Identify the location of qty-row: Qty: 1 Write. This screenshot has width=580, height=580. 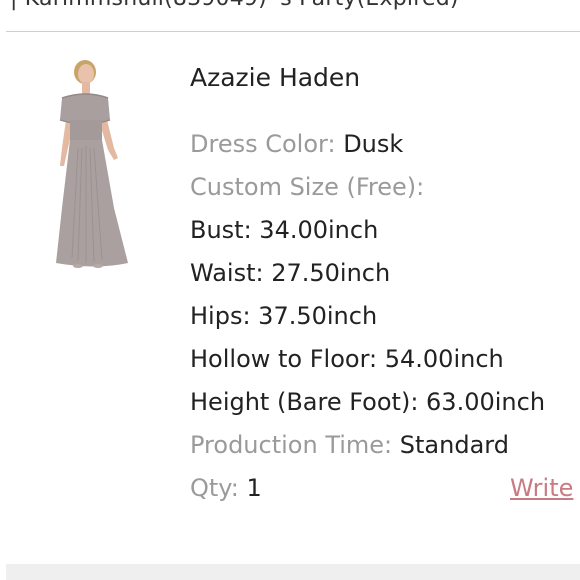
(385, 494).